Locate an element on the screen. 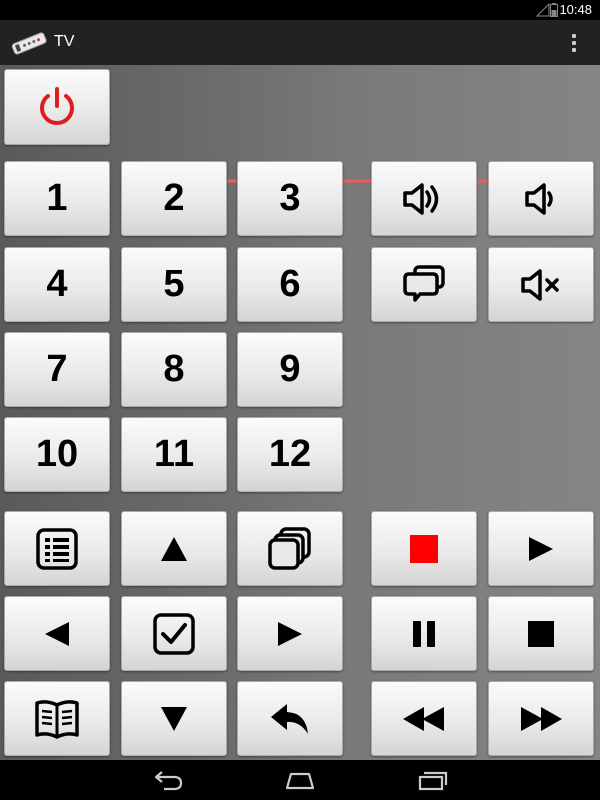 The image size is (600, 800). digit-label: 6 is located at coordinates (290, 284).